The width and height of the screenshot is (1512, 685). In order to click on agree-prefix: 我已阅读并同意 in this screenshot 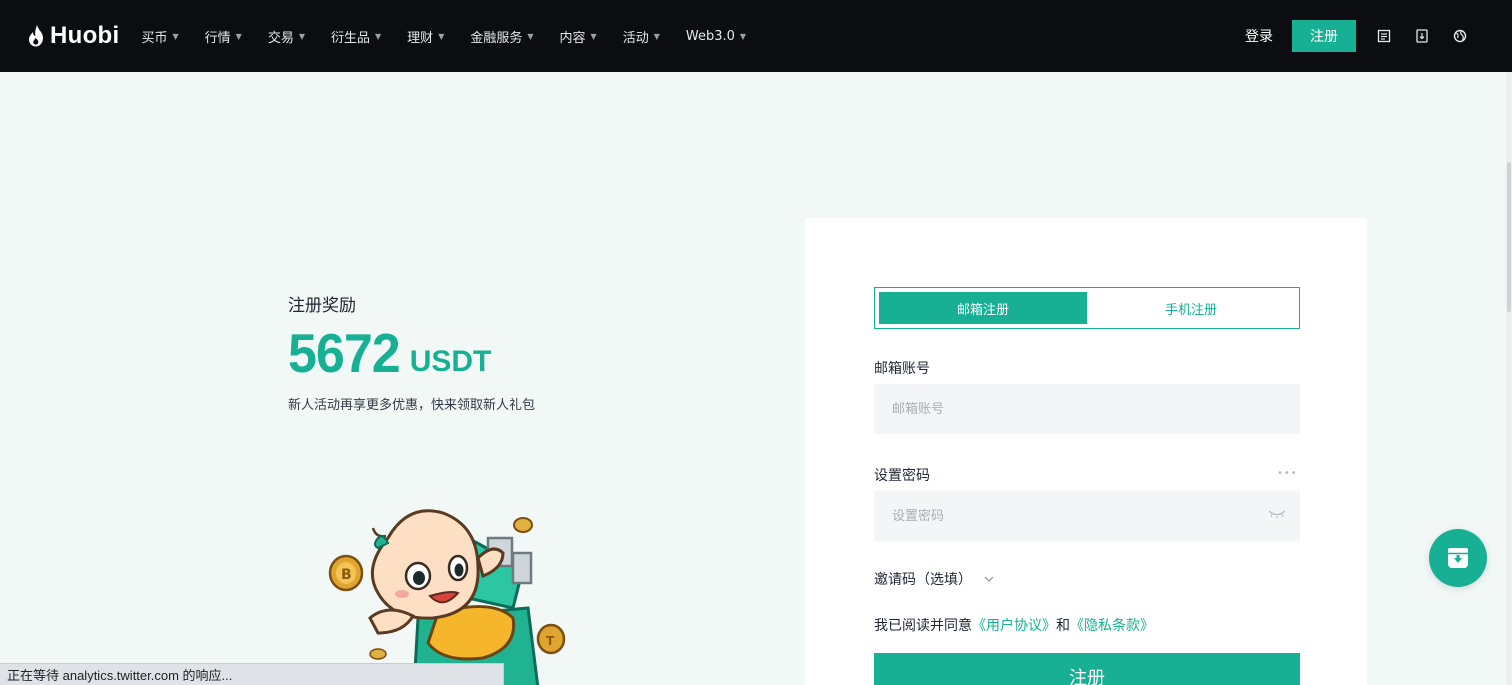, I will do `click(923, 626)`.